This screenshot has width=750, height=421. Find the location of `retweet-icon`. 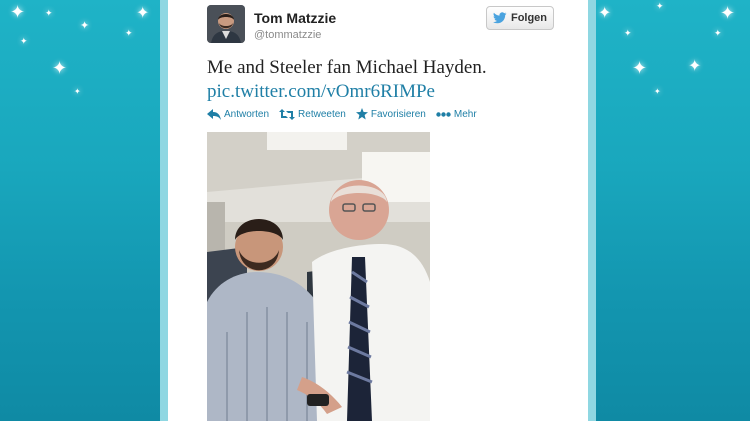

retweet-icon is located at coordinates (287, 114).